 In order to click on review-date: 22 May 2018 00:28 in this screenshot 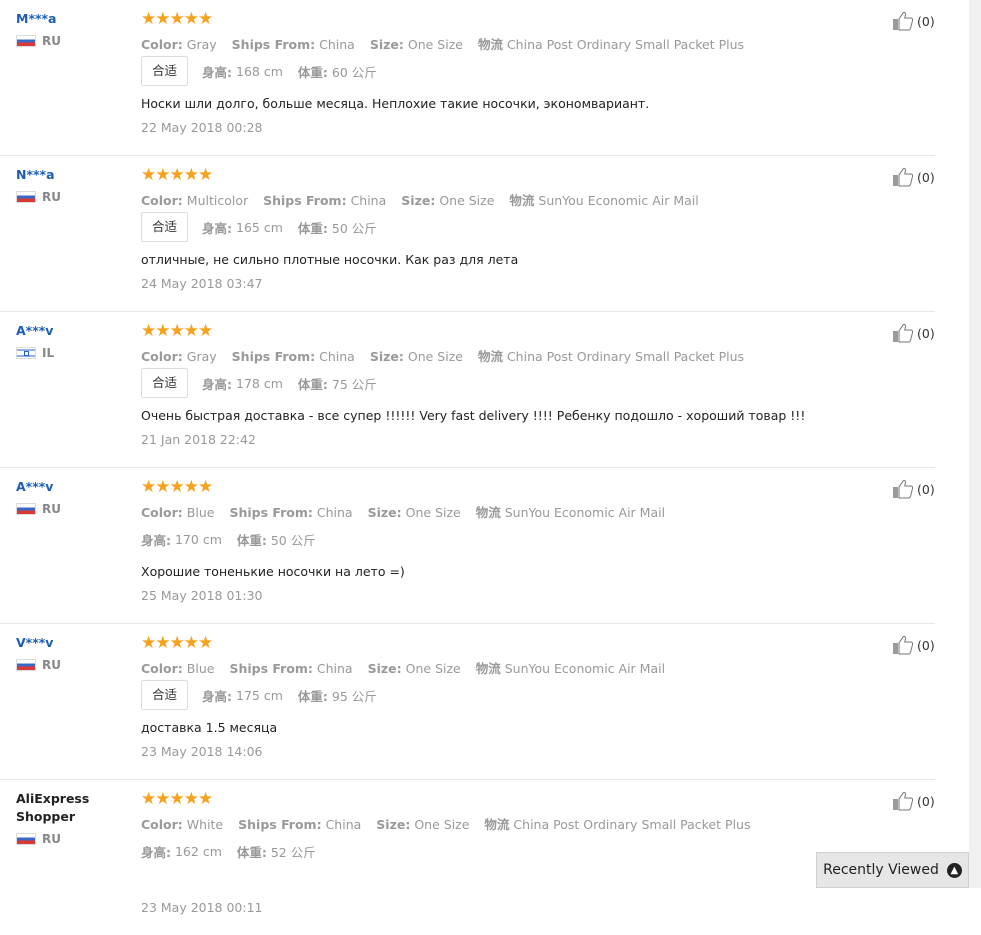, I will do `click(202, 127)`.